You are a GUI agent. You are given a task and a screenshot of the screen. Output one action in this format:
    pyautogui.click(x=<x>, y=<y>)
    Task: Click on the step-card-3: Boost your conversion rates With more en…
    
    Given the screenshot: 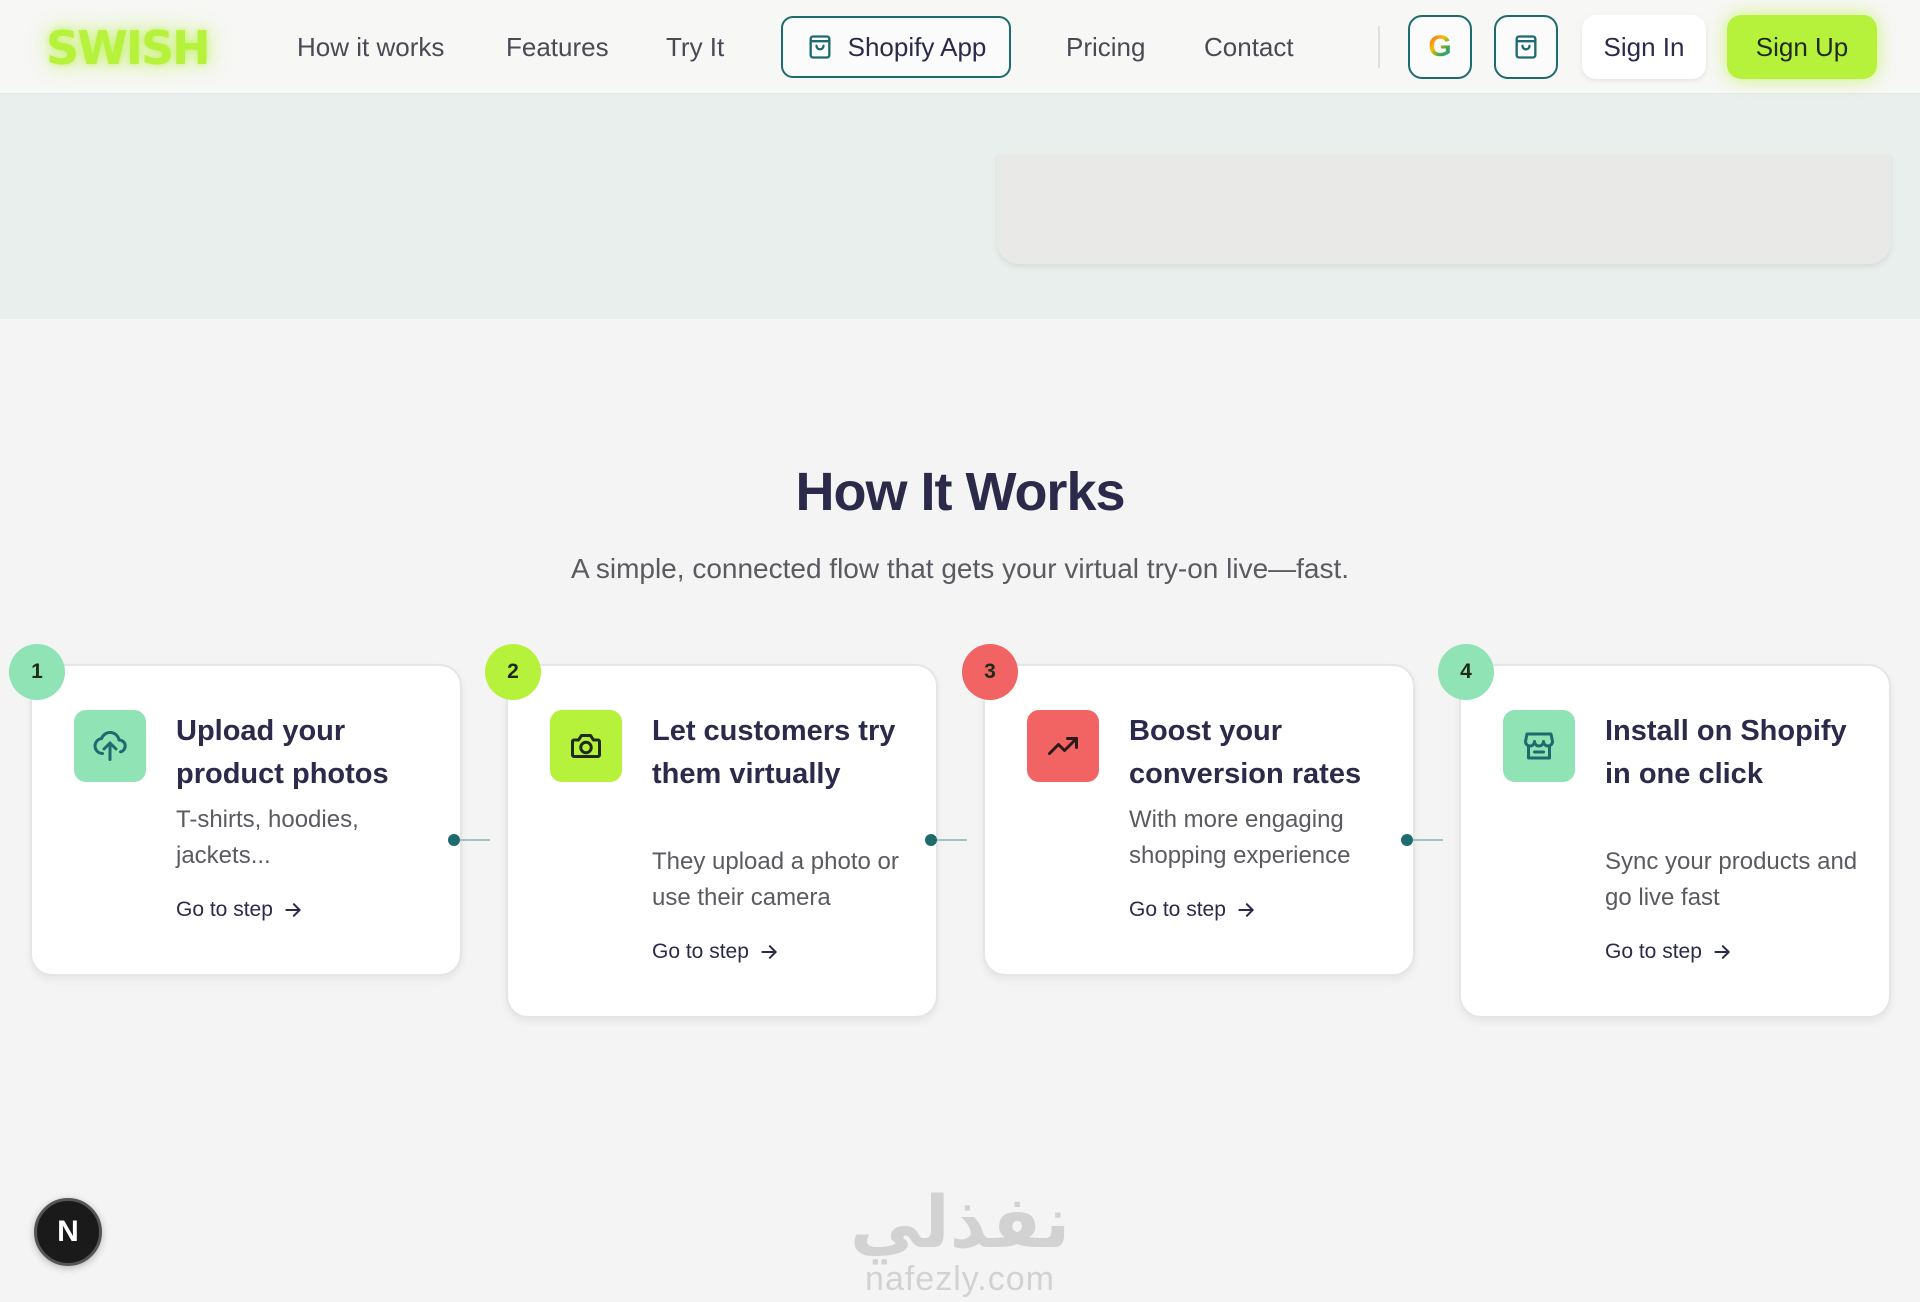 What is the action you would take?
    pyautogui.click(x=1199, y=820)
    